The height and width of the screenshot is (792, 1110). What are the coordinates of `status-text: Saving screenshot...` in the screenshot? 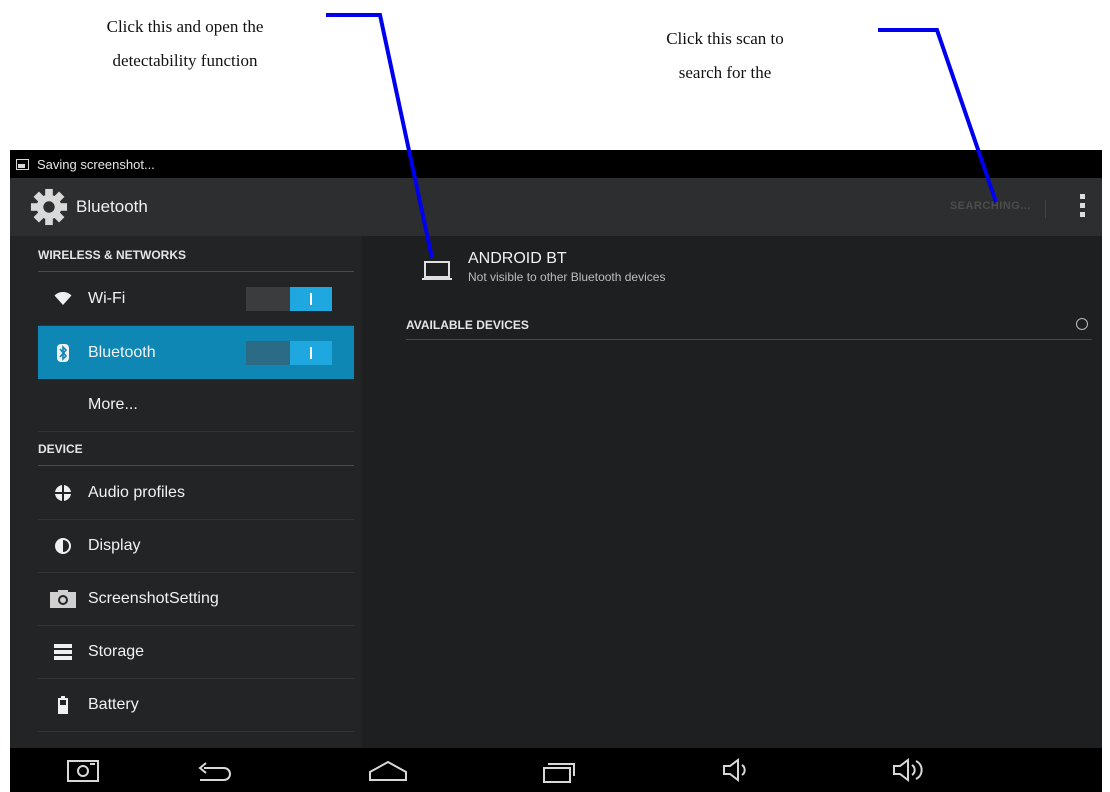 It's located at (96, 164).